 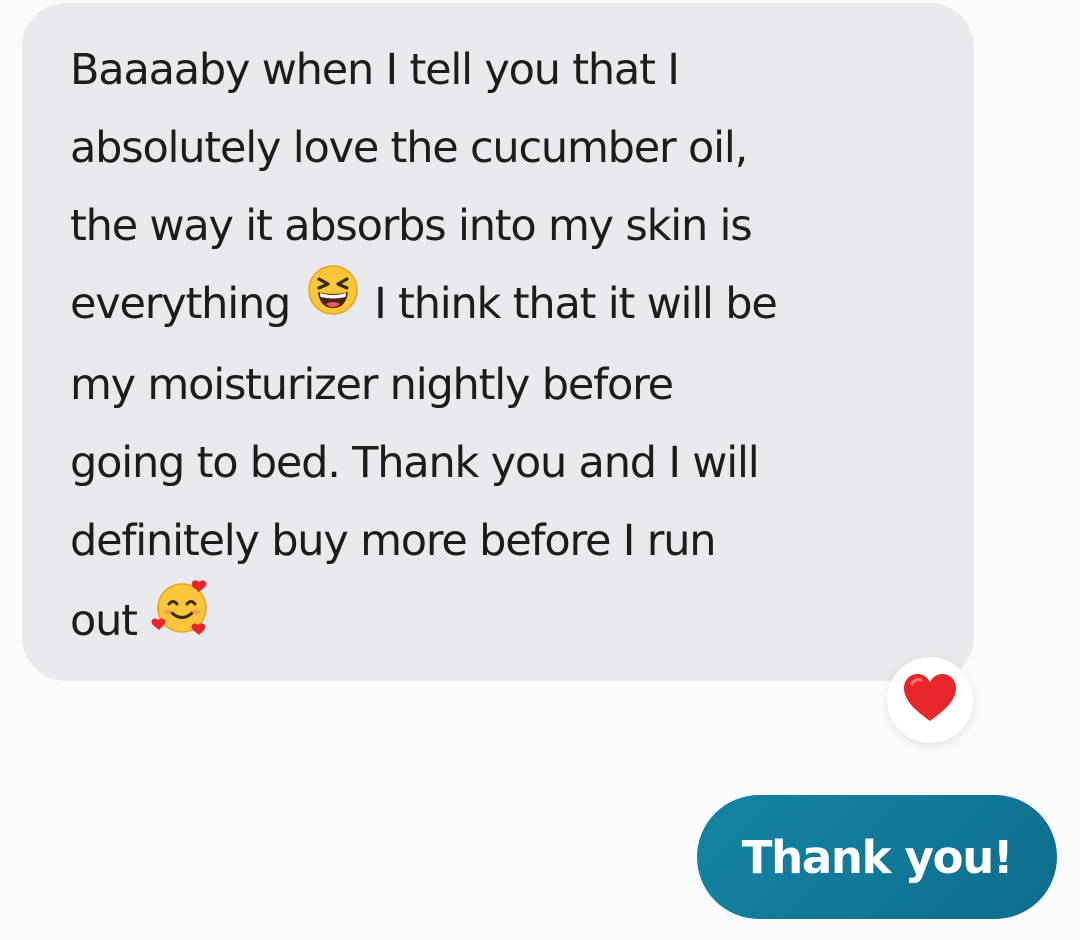 I want to click on outgoing-message-text: Thank you!, so click(x=877, y=857).